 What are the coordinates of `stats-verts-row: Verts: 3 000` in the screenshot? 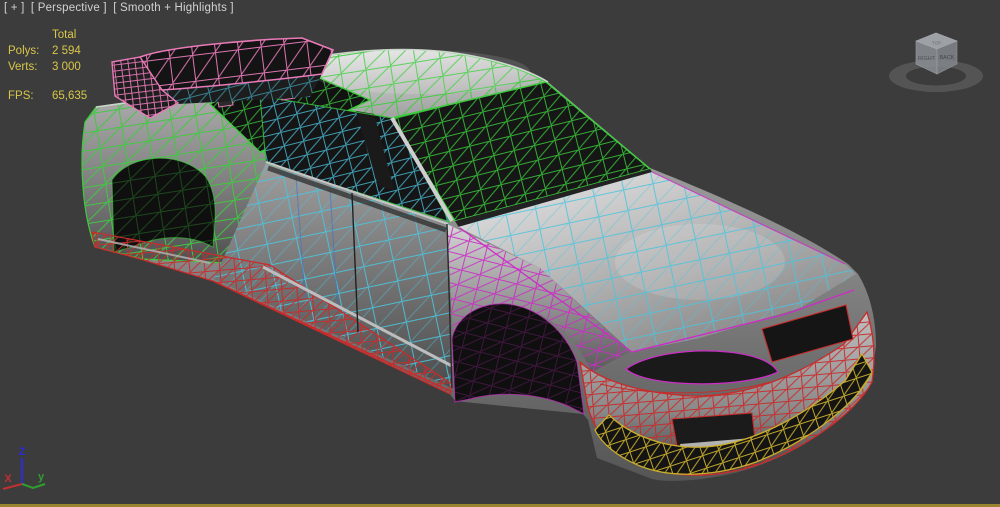 It's located at (47, 67).